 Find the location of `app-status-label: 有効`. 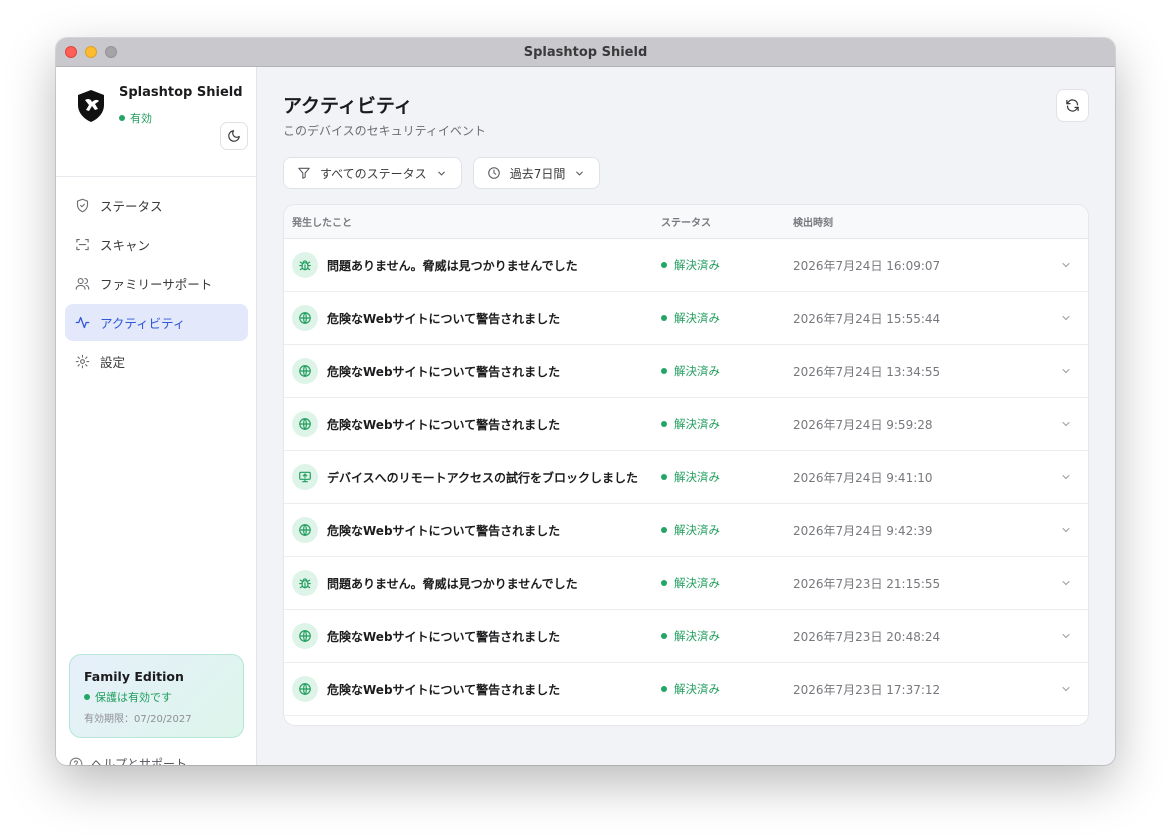

app-status-label: 有効 is located at coordinates (141, 118).